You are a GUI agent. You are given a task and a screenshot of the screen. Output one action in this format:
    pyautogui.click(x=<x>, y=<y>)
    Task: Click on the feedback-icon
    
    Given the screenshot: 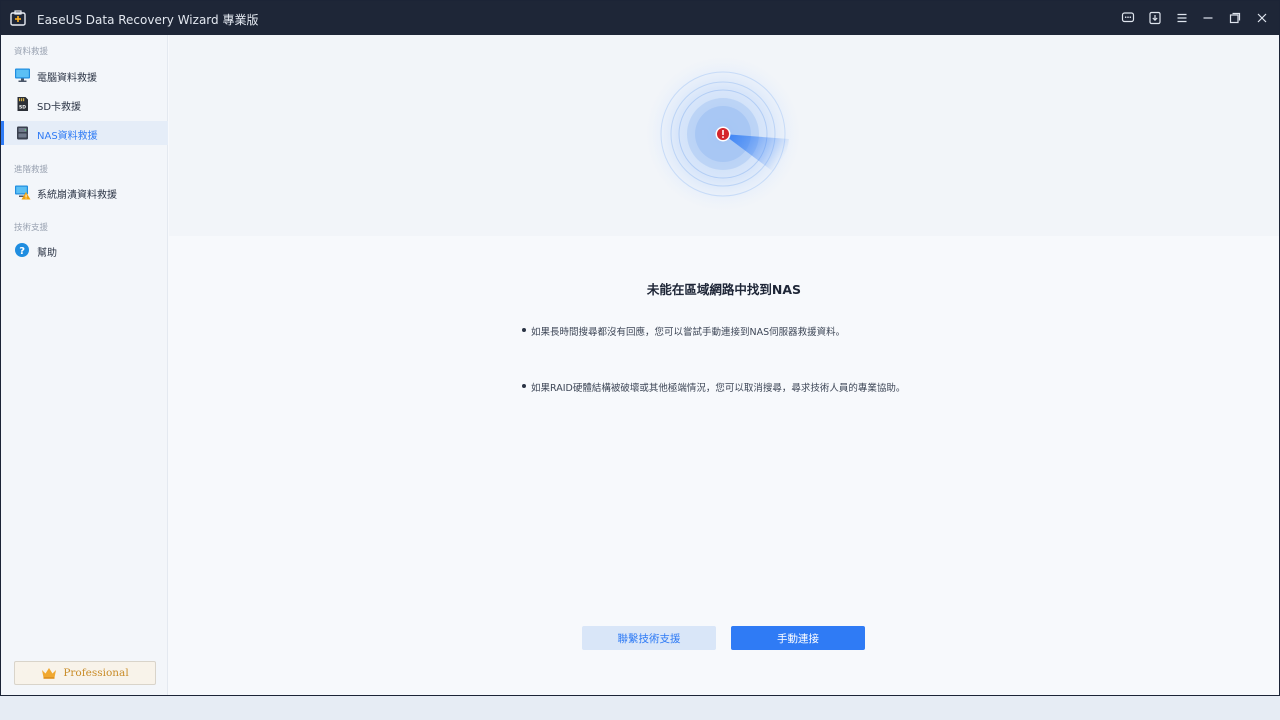 What is the action you would take?
    pyautogui.click(x=1128, y=17)
    